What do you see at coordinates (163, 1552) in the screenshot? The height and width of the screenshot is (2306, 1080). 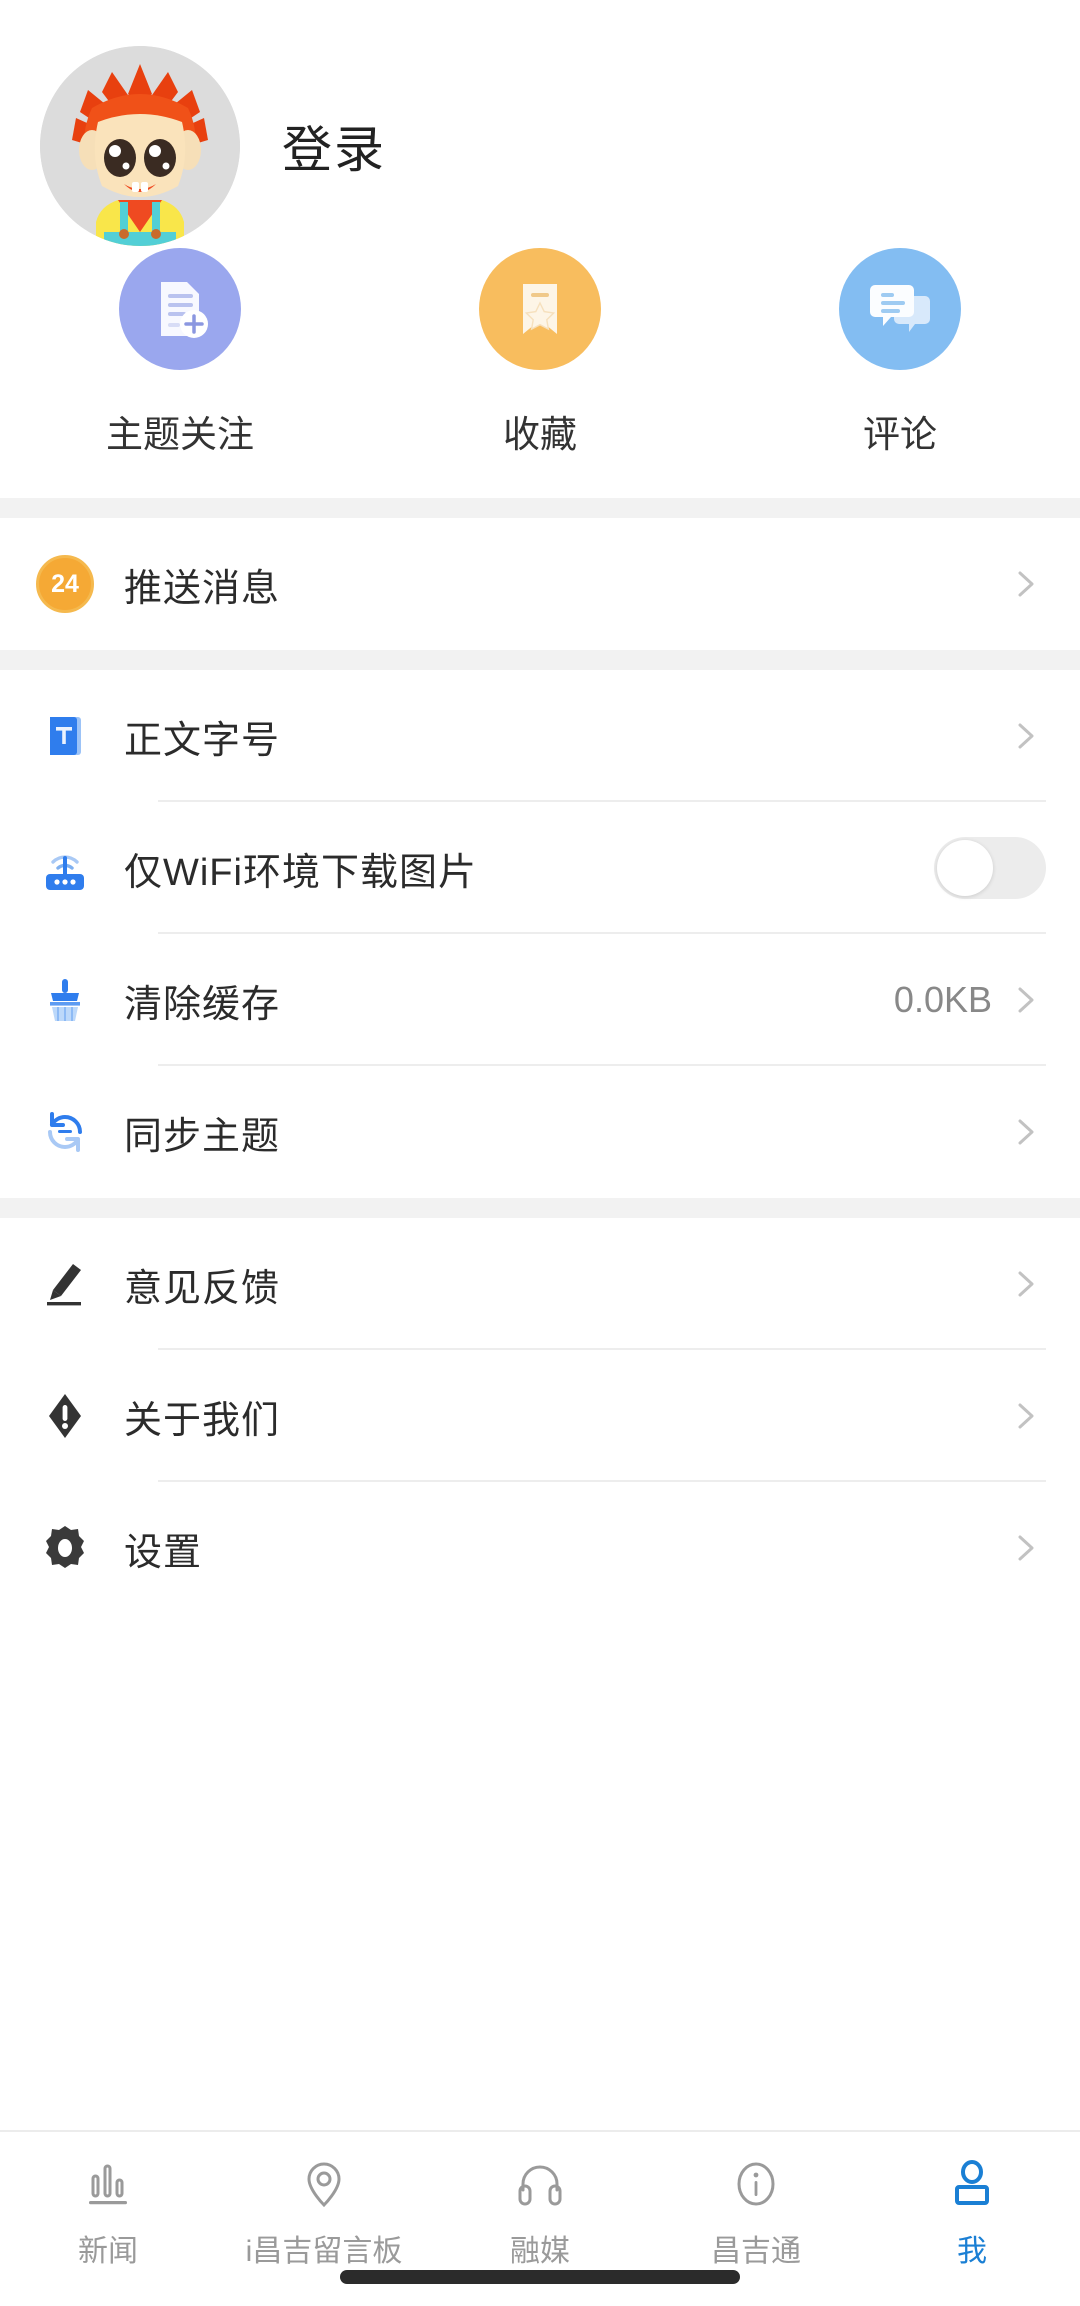 I see `row-label: 设置` at bounding box center [163, 1552].